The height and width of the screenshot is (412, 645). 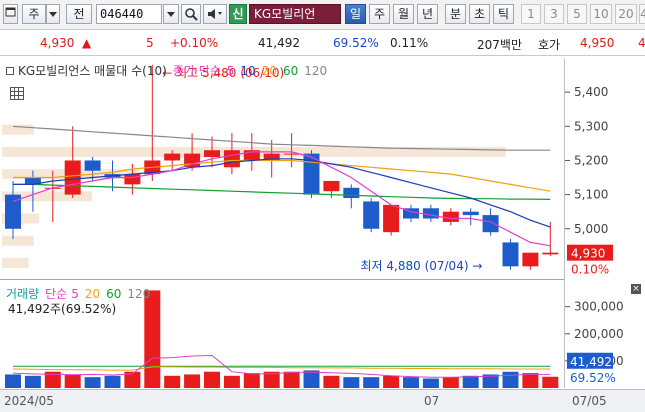 What do you see at coordinates (531, 14) in the screenshot?
I see `interval-button-1: 1` at bounding box center [531, 14].